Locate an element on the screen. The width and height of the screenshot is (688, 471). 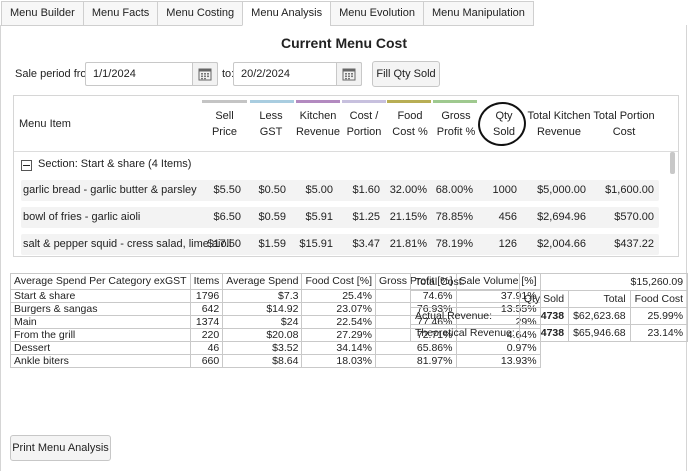
cell-gross-profit: 78.19% is located at coordinates (454, 244).